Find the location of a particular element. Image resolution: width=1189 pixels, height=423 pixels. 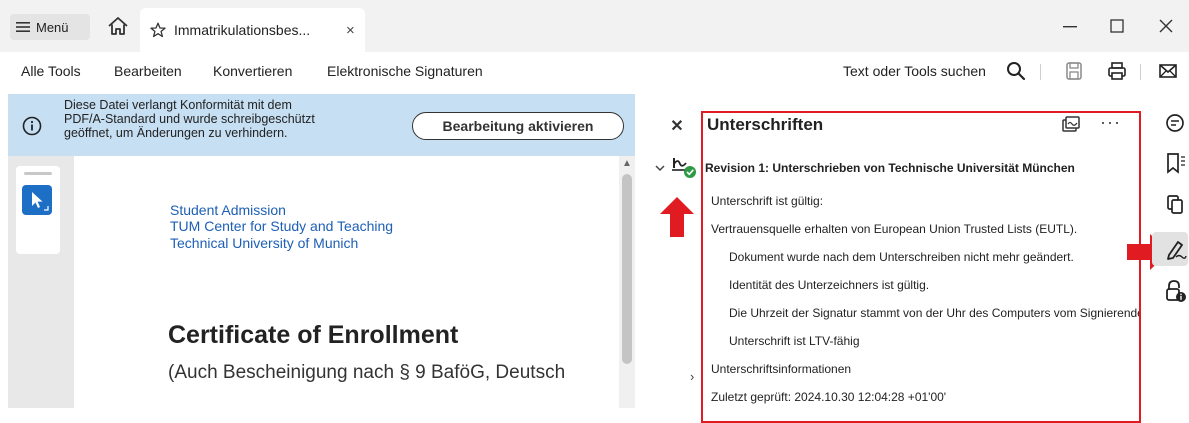

search-tools-label: Text oder Tools suchen is located at coordinates (914, 71).